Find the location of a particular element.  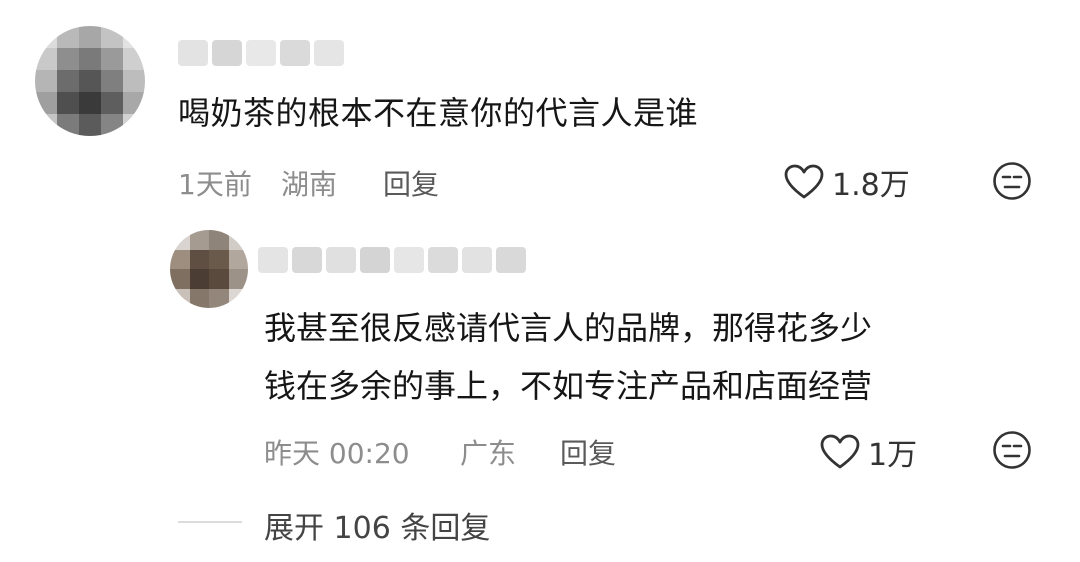

reply-text-line-2: 钱在多余的事上，不如专注产品和店面经营 is located at coordinates (568, 386).